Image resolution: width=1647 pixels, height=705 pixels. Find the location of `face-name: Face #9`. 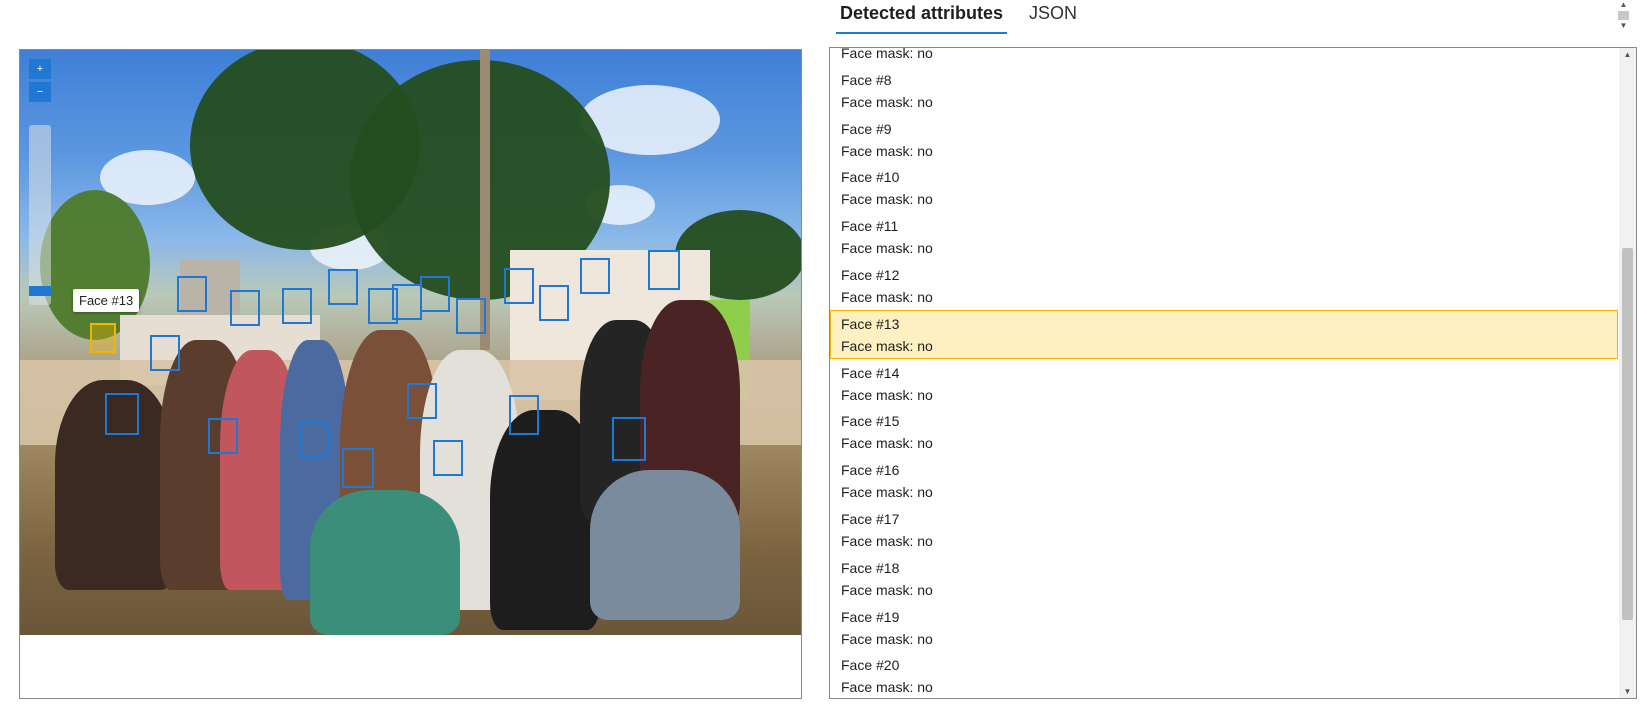

face-name: Face #9 is located at coordinates (866, 128).